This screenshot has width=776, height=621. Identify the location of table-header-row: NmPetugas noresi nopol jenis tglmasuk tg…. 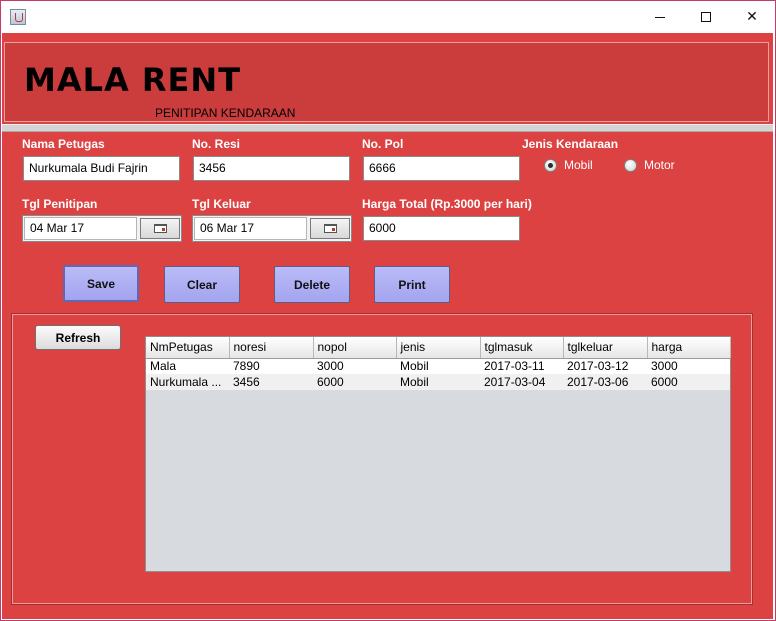
(438, 348).